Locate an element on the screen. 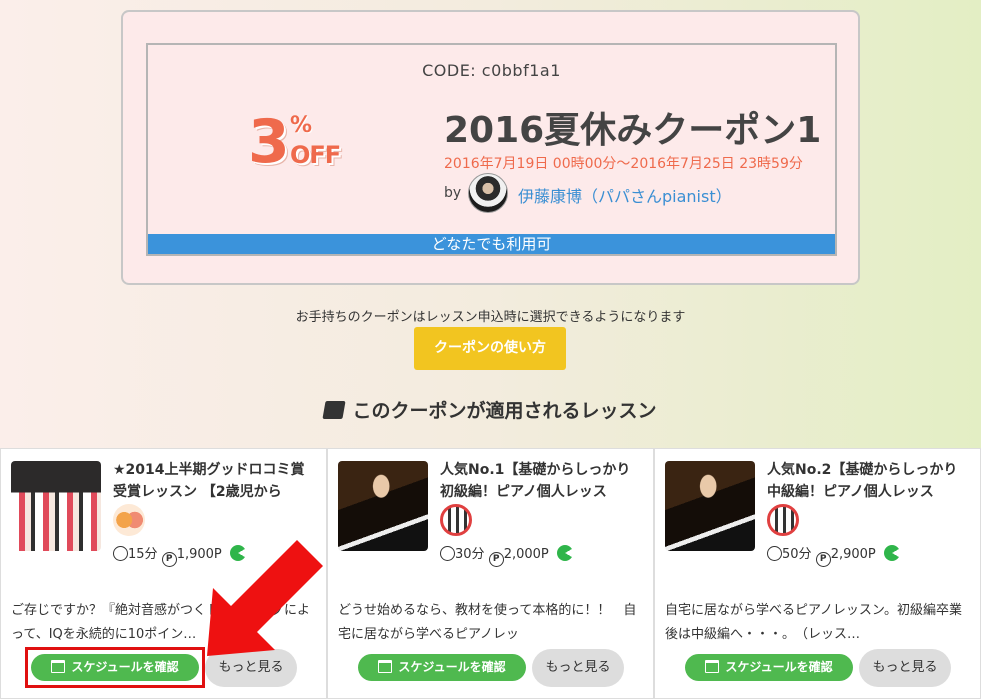  lesson-price: 2,900P is located at coordinates (853, 554).